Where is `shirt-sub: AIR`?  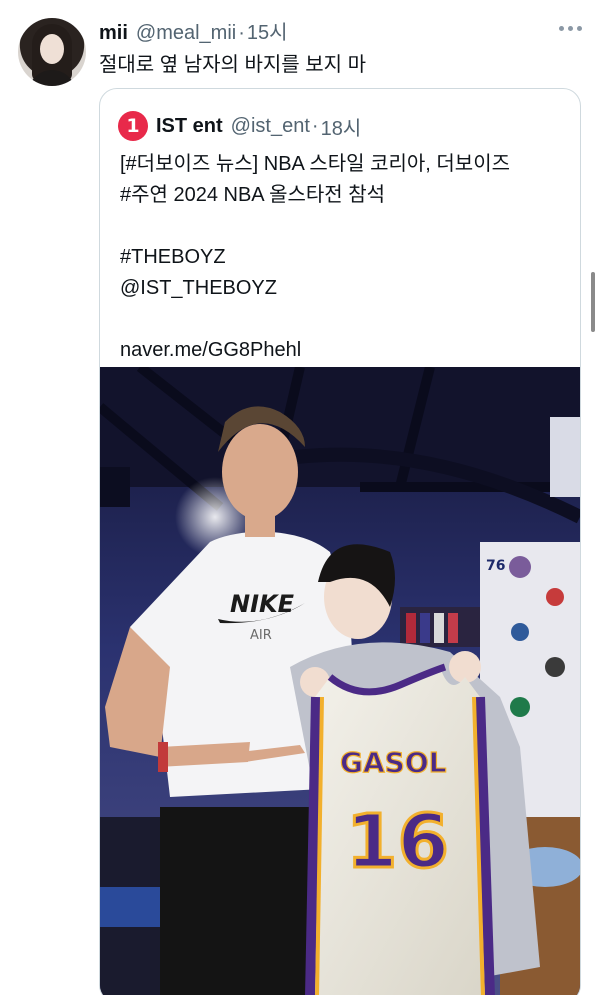 shirt-sub: AIR is located at coordinates (261, 635).